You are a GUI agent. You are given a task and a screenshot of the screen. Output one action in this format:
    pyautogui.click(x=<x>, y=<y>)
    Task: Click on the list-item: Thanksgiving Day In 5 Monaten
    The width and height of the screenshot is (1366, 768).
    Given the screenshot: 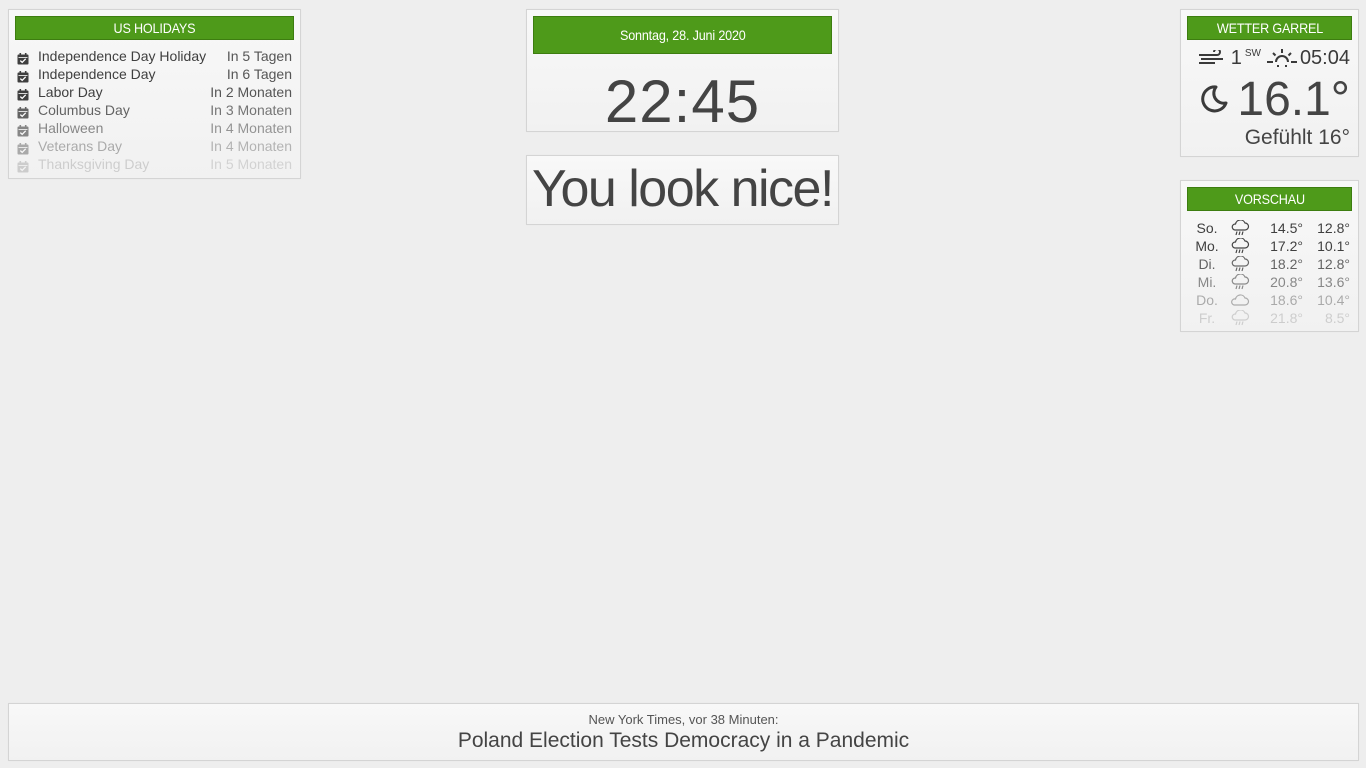 What is the action you would take?
    pyautogui.click(x=154, y=164)
    